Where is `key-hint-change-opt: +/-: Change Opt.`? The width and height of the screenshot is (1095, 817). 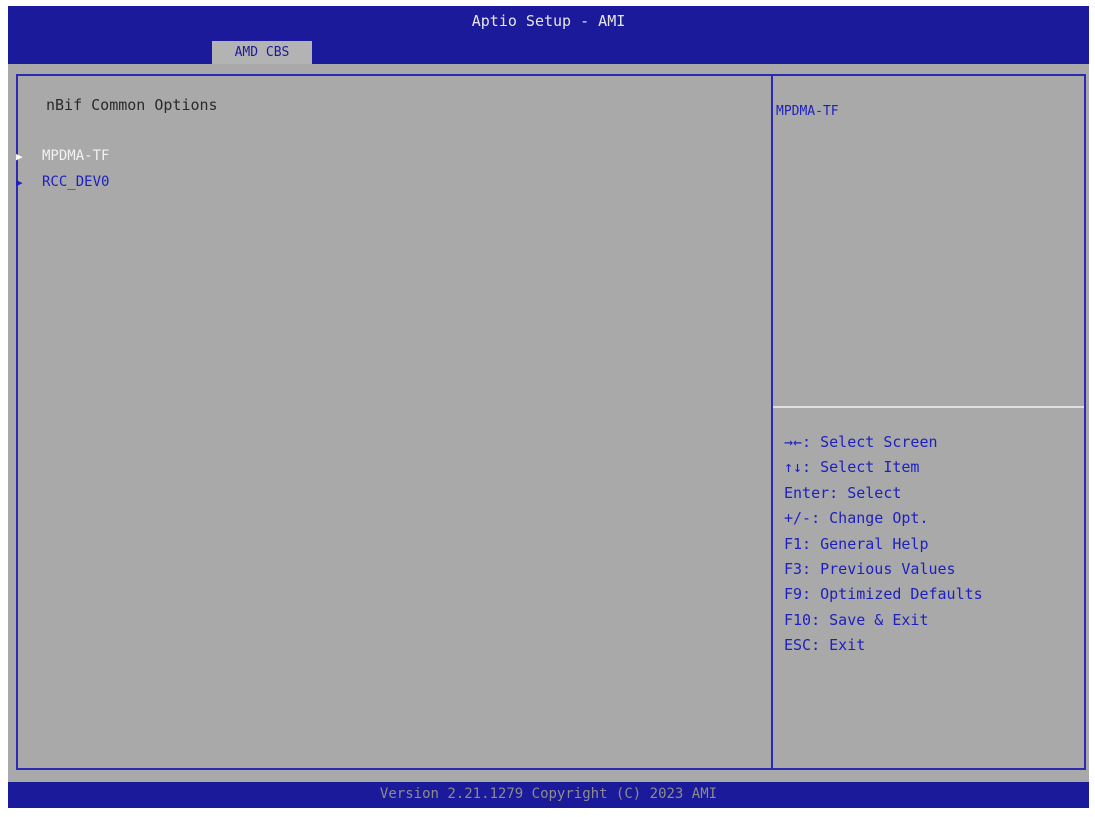
key-hint-change-opt: +/-: Change Opt. is located at coordinates (856, 518).